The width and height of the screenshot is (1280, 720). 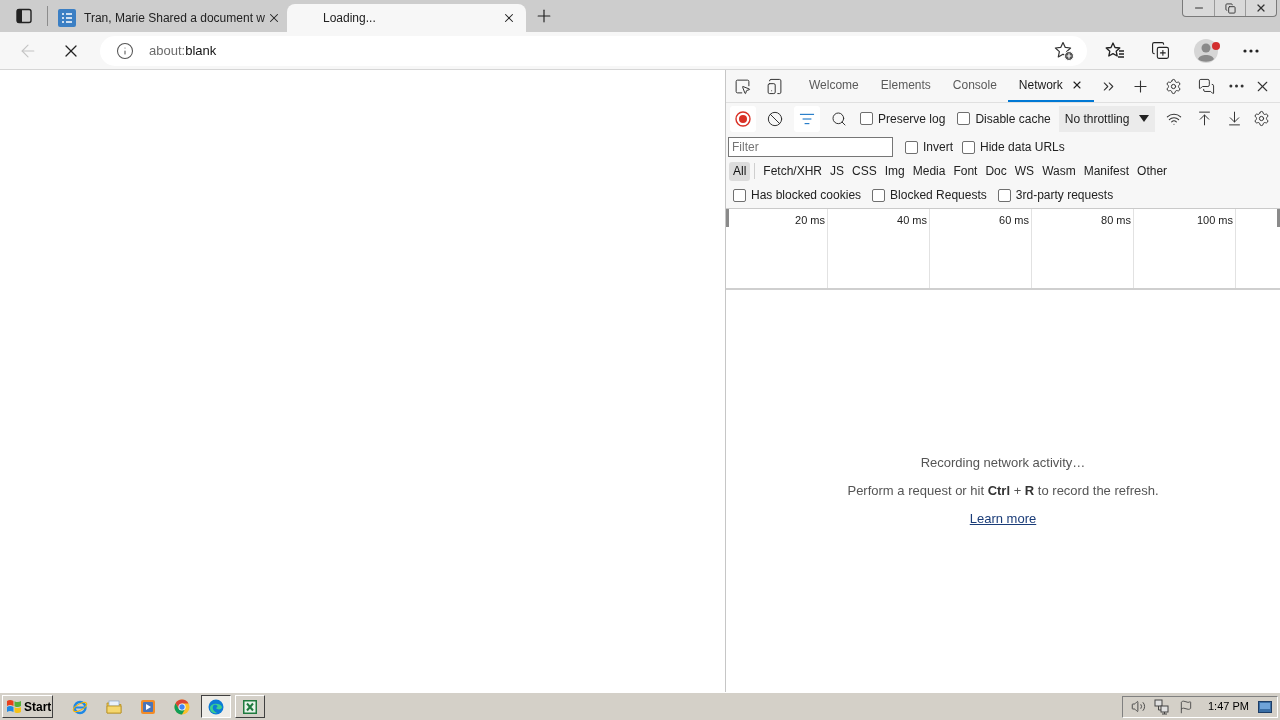 I want to click on speaker-icon, so click(x=1138, y=706).